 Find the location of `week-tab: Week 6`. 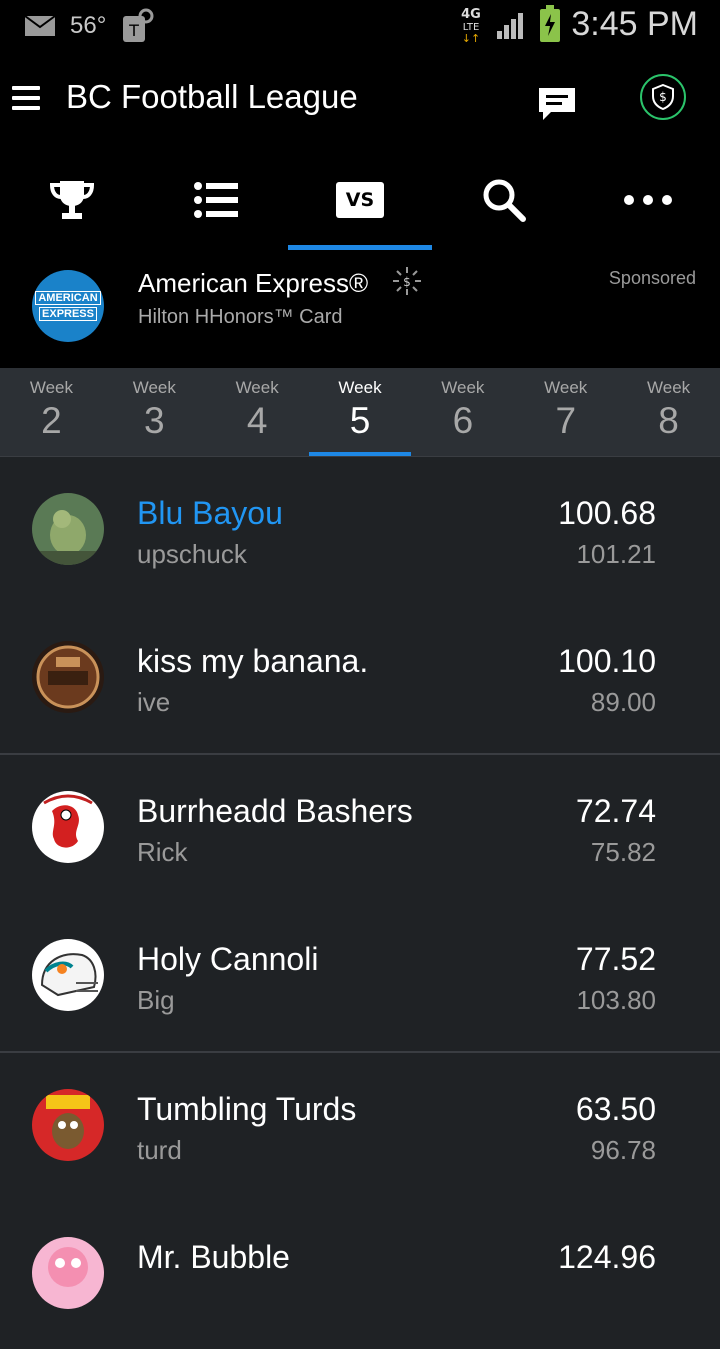

week-tab: Week 6 is located at coordinates (462, 412).